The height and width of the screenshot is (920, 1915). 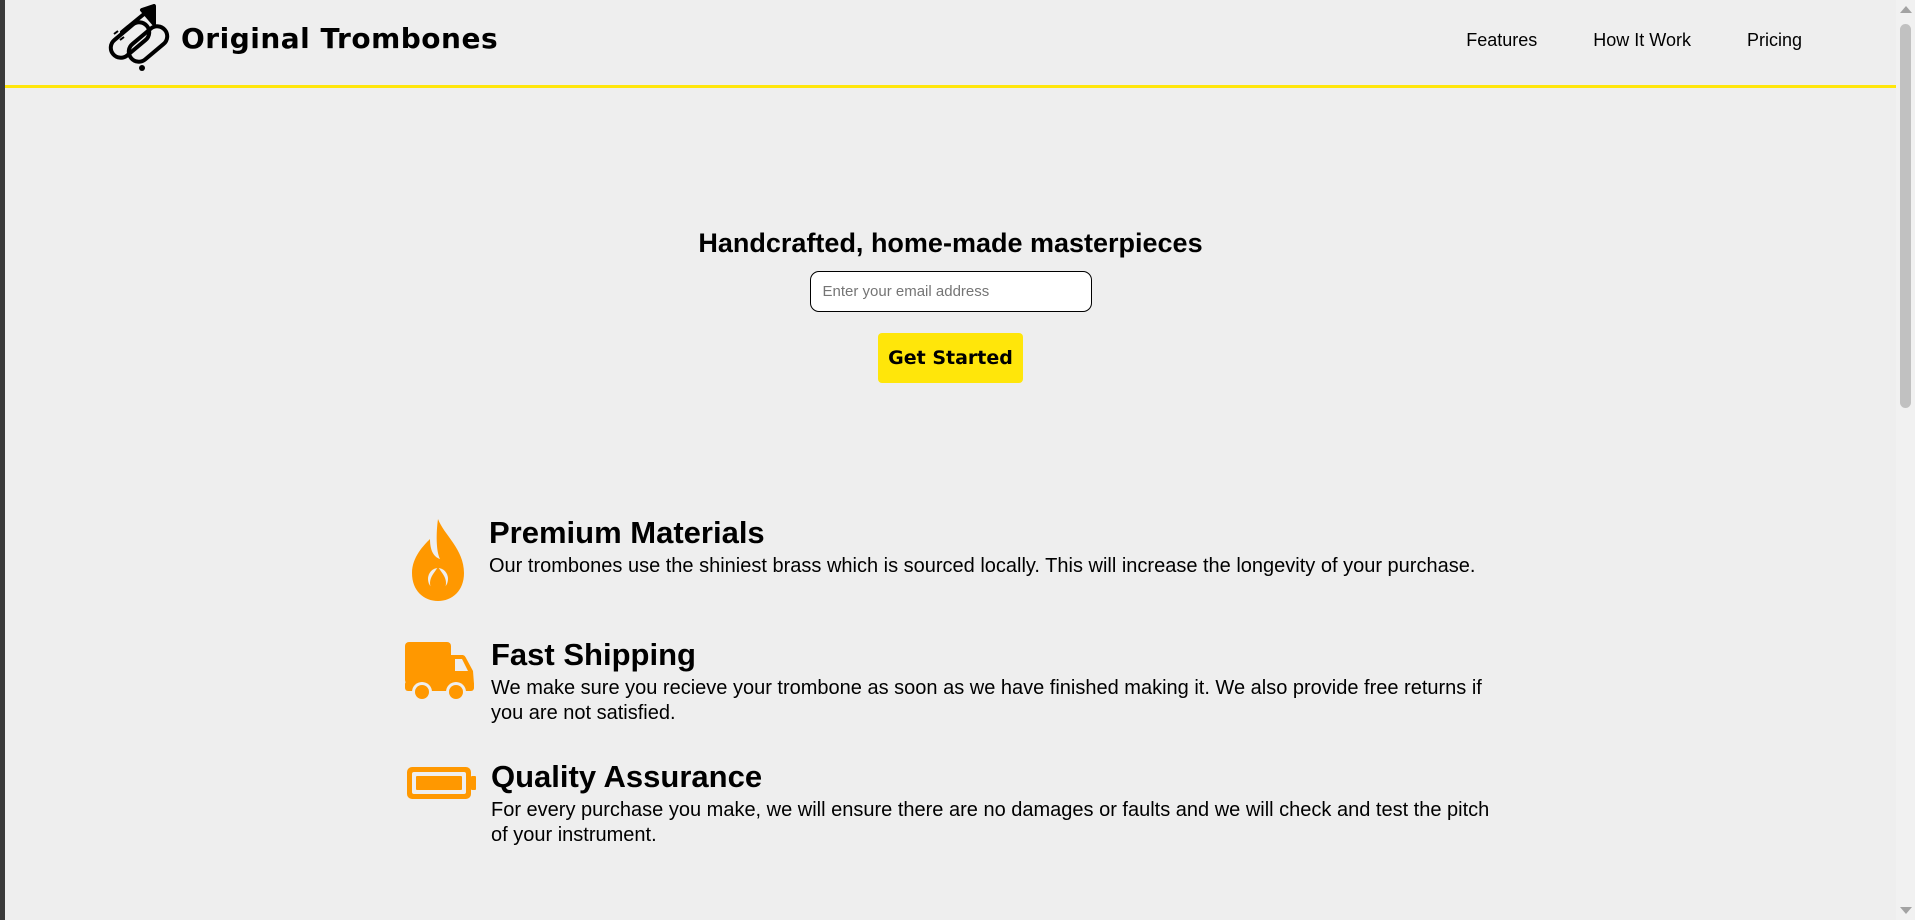 I want to click on brand-logo: Original Trombones, so click(x=300, y=38).